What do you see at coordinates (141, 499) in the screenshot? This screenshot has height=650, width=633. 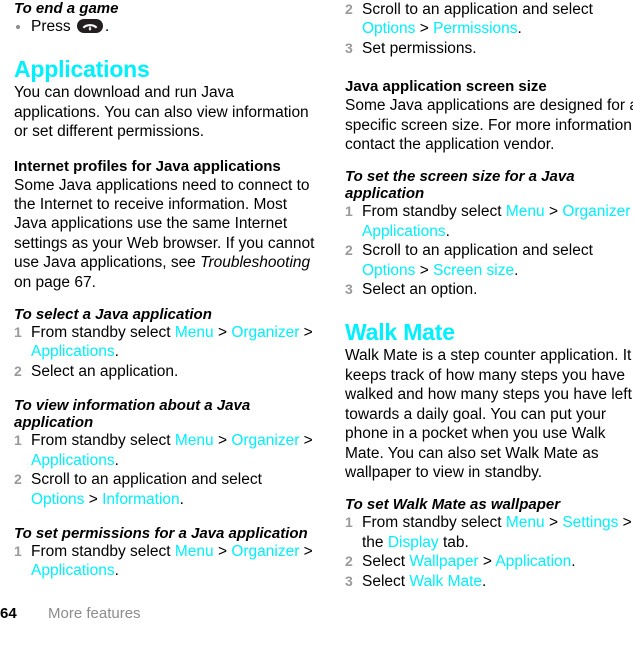 I see `menu-path-item: Information` at bounding box center [141, 499].